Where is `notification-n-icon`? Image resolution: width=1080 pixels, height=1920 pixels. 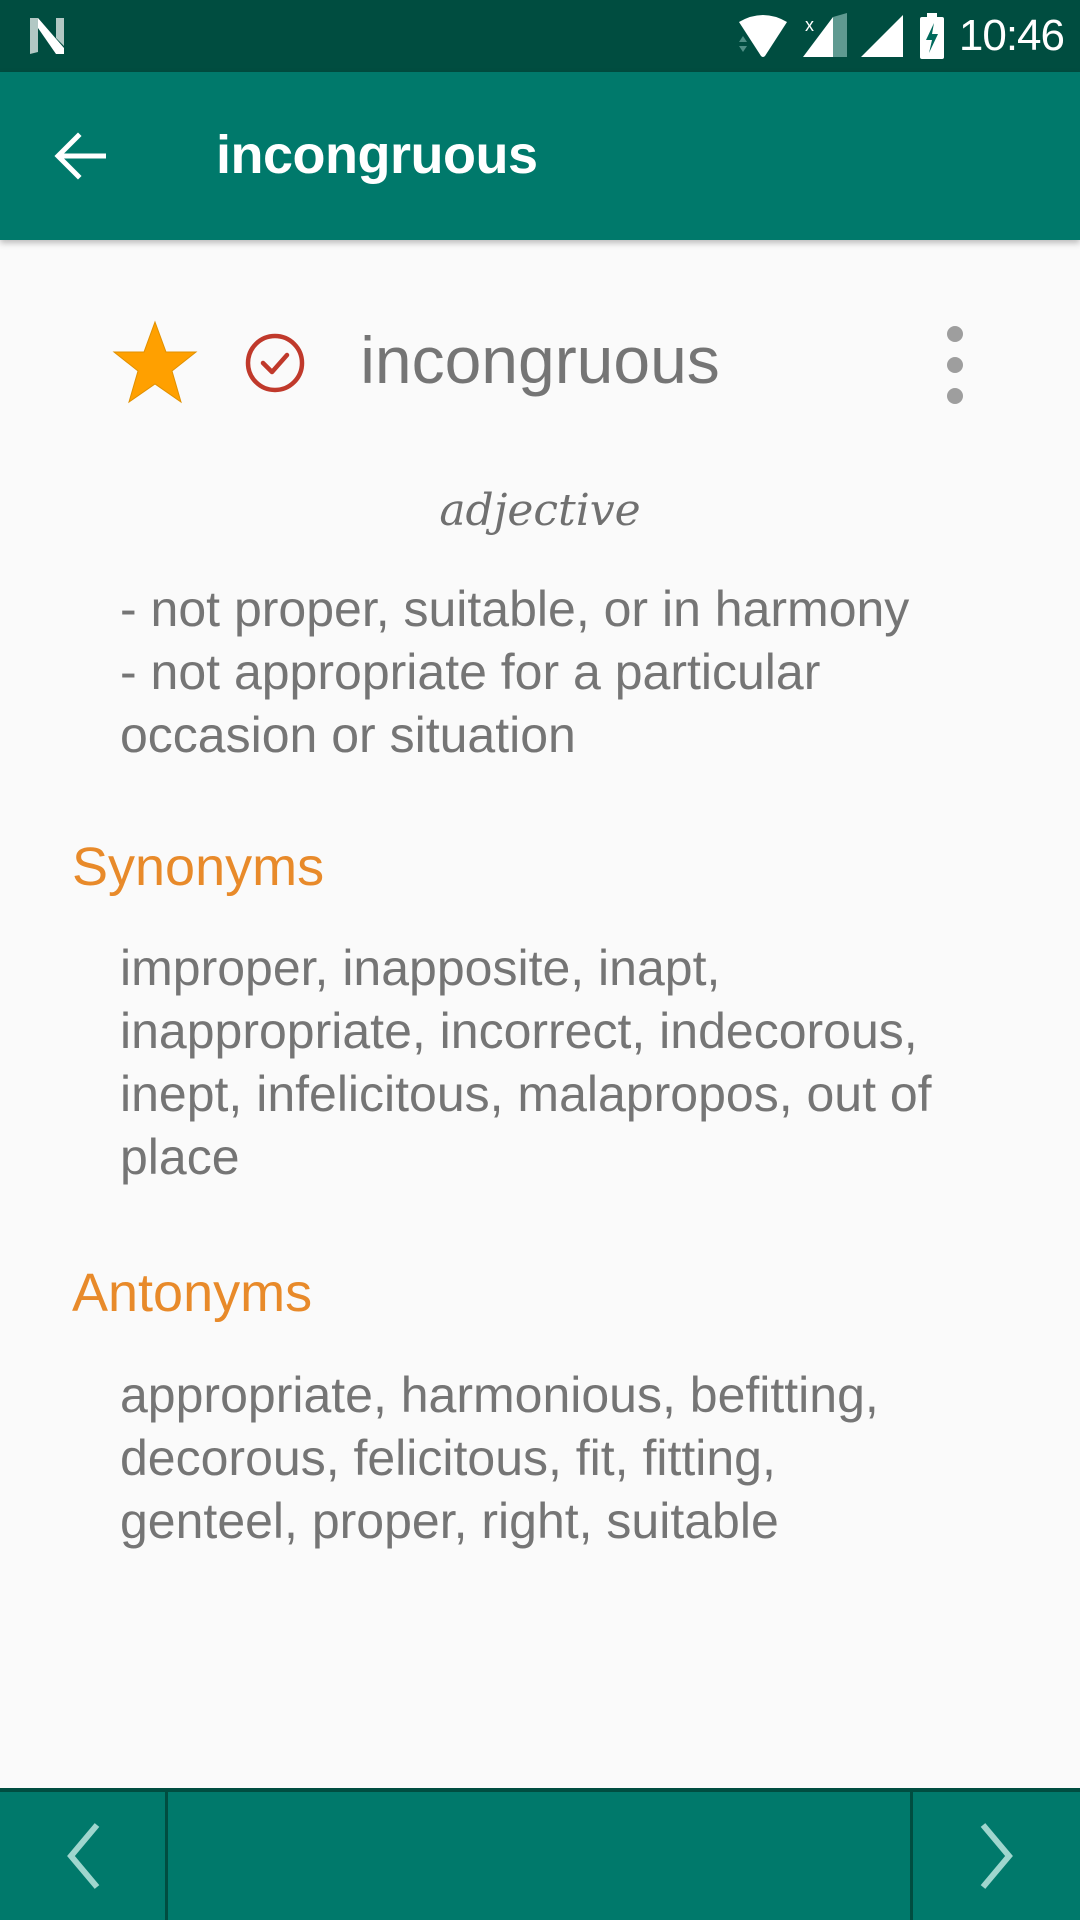 notification-n-icon is located at coordinates (47, 36).